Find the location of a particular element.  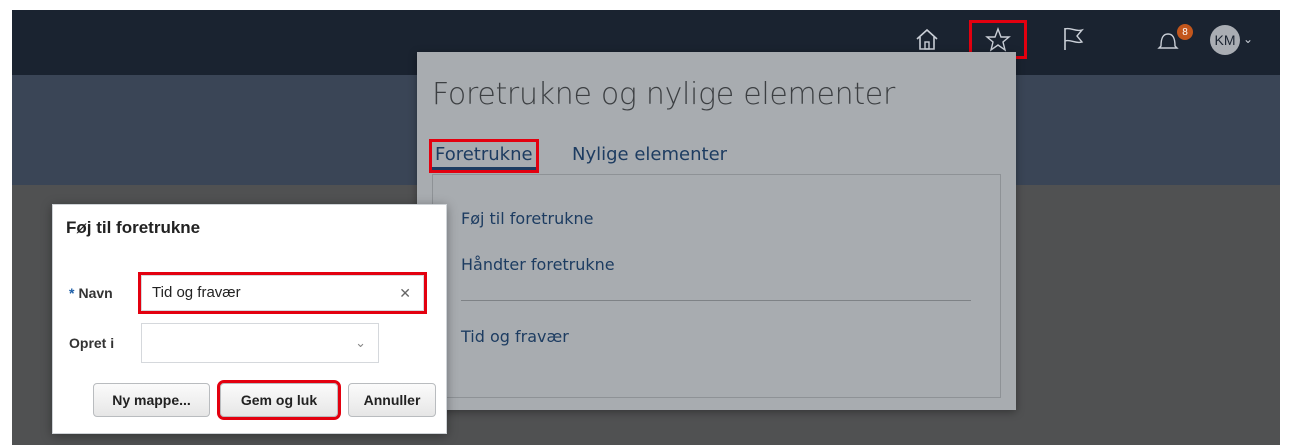

required-marker: * is located at coordinates (72, 293).